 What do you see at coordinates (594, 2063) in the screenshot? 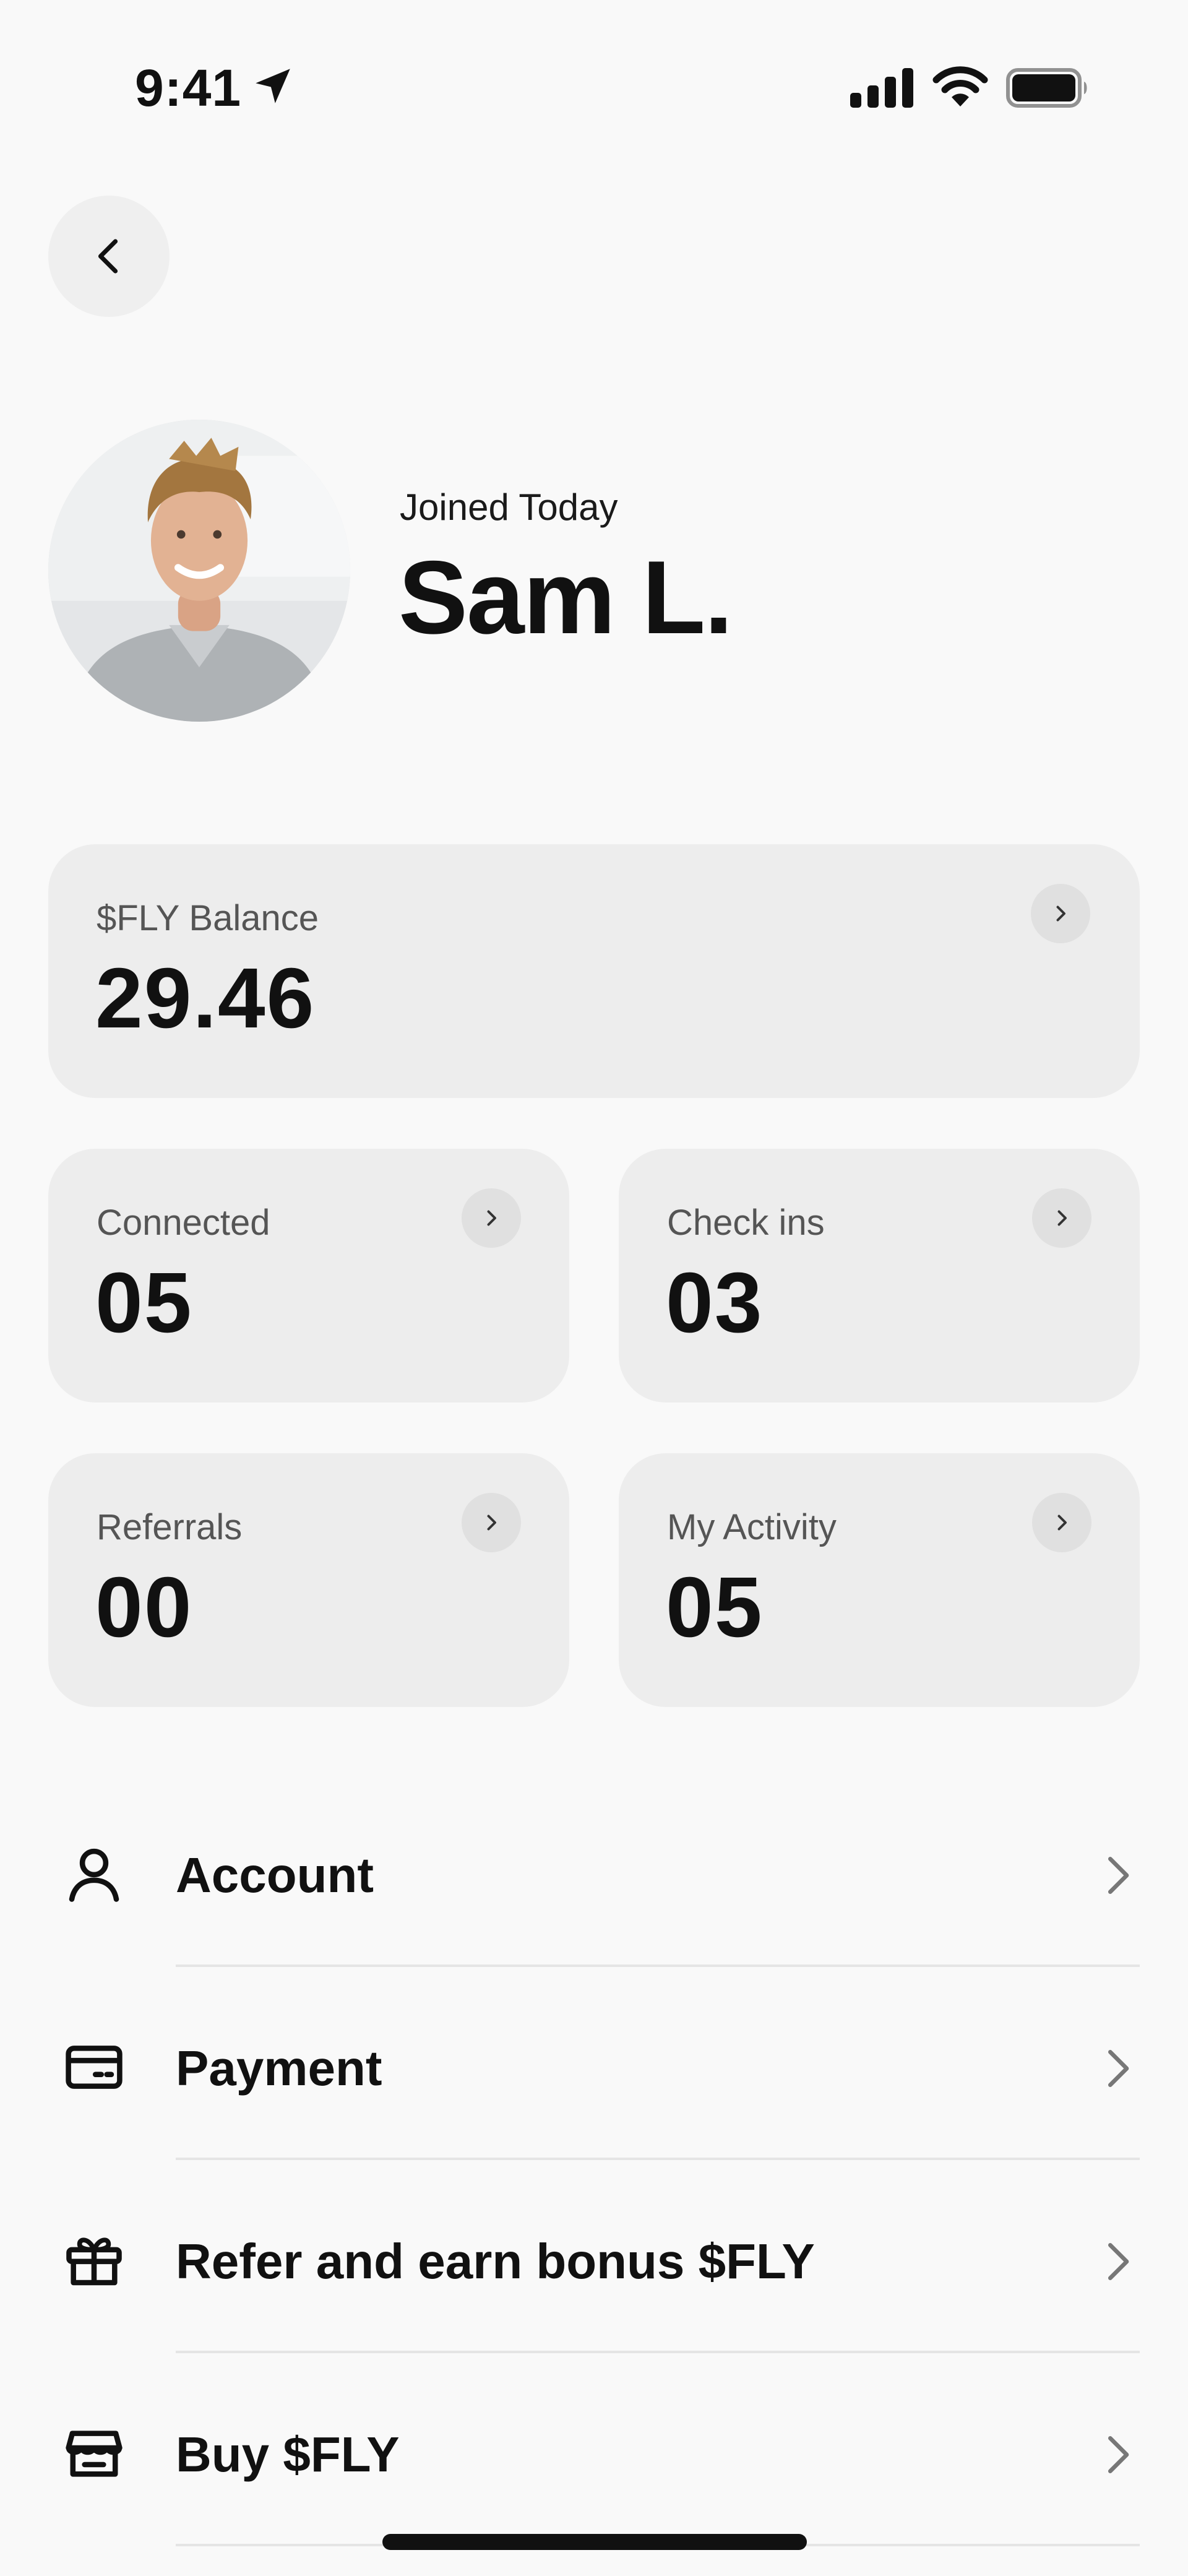
I see `menu-item-payment: Payment` at bounding box center [594, 2063].